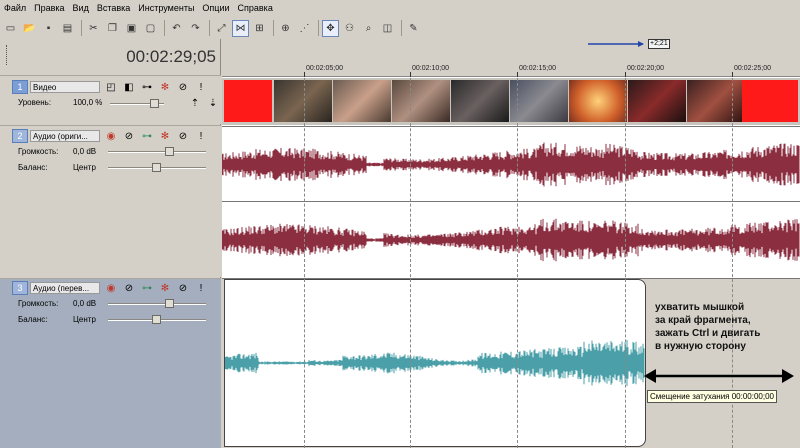 This screenshot has height=448, width=800. Describe the element at coordinates (645, 68) in the screenshot. I see `ruler-label: 00:02:20;00` at that location.